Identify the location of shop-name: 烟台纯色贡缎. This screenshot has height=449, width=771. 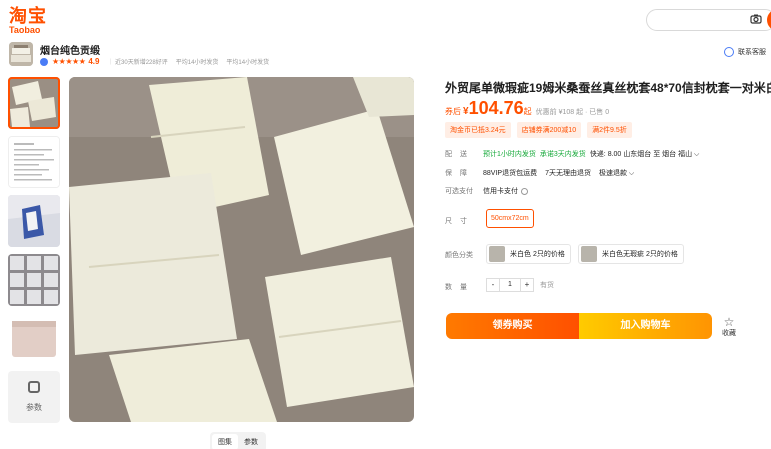
(70, 49).